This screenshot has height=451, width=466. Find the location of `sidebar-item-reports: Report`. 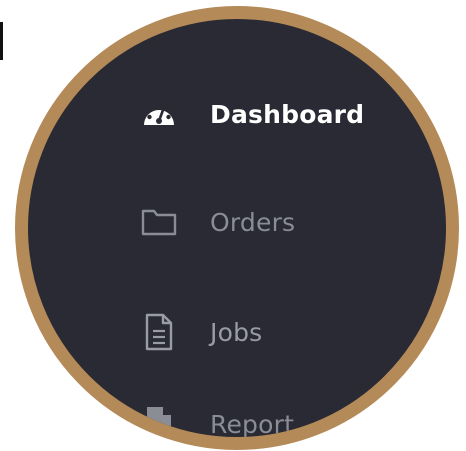

sidebar-item-reports: Report is located at coordinates (237, 416).